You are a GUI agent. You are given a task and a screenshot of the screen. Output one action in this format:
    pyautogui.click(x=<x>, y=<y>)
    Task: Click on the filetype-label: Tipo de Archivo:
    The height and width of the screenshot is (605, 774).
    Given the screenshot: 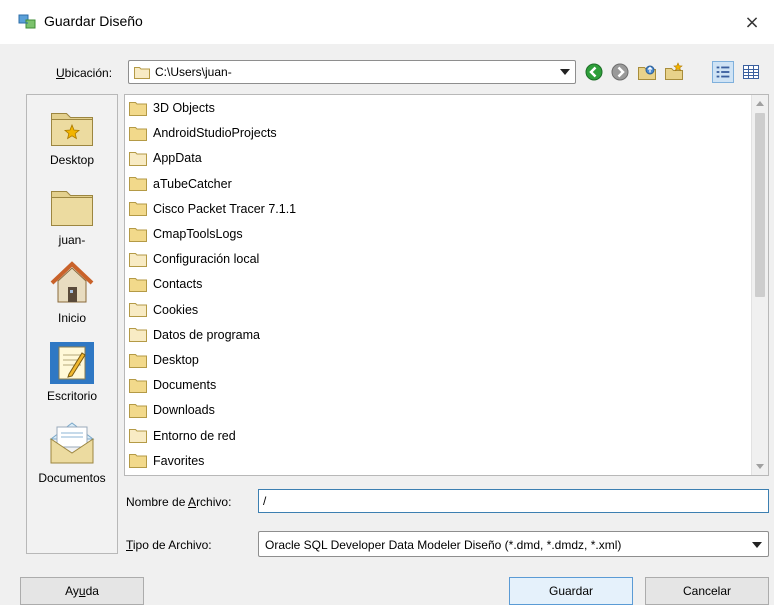 What is the action you would take?
    pyautogui.click(x=169, y=545)
    